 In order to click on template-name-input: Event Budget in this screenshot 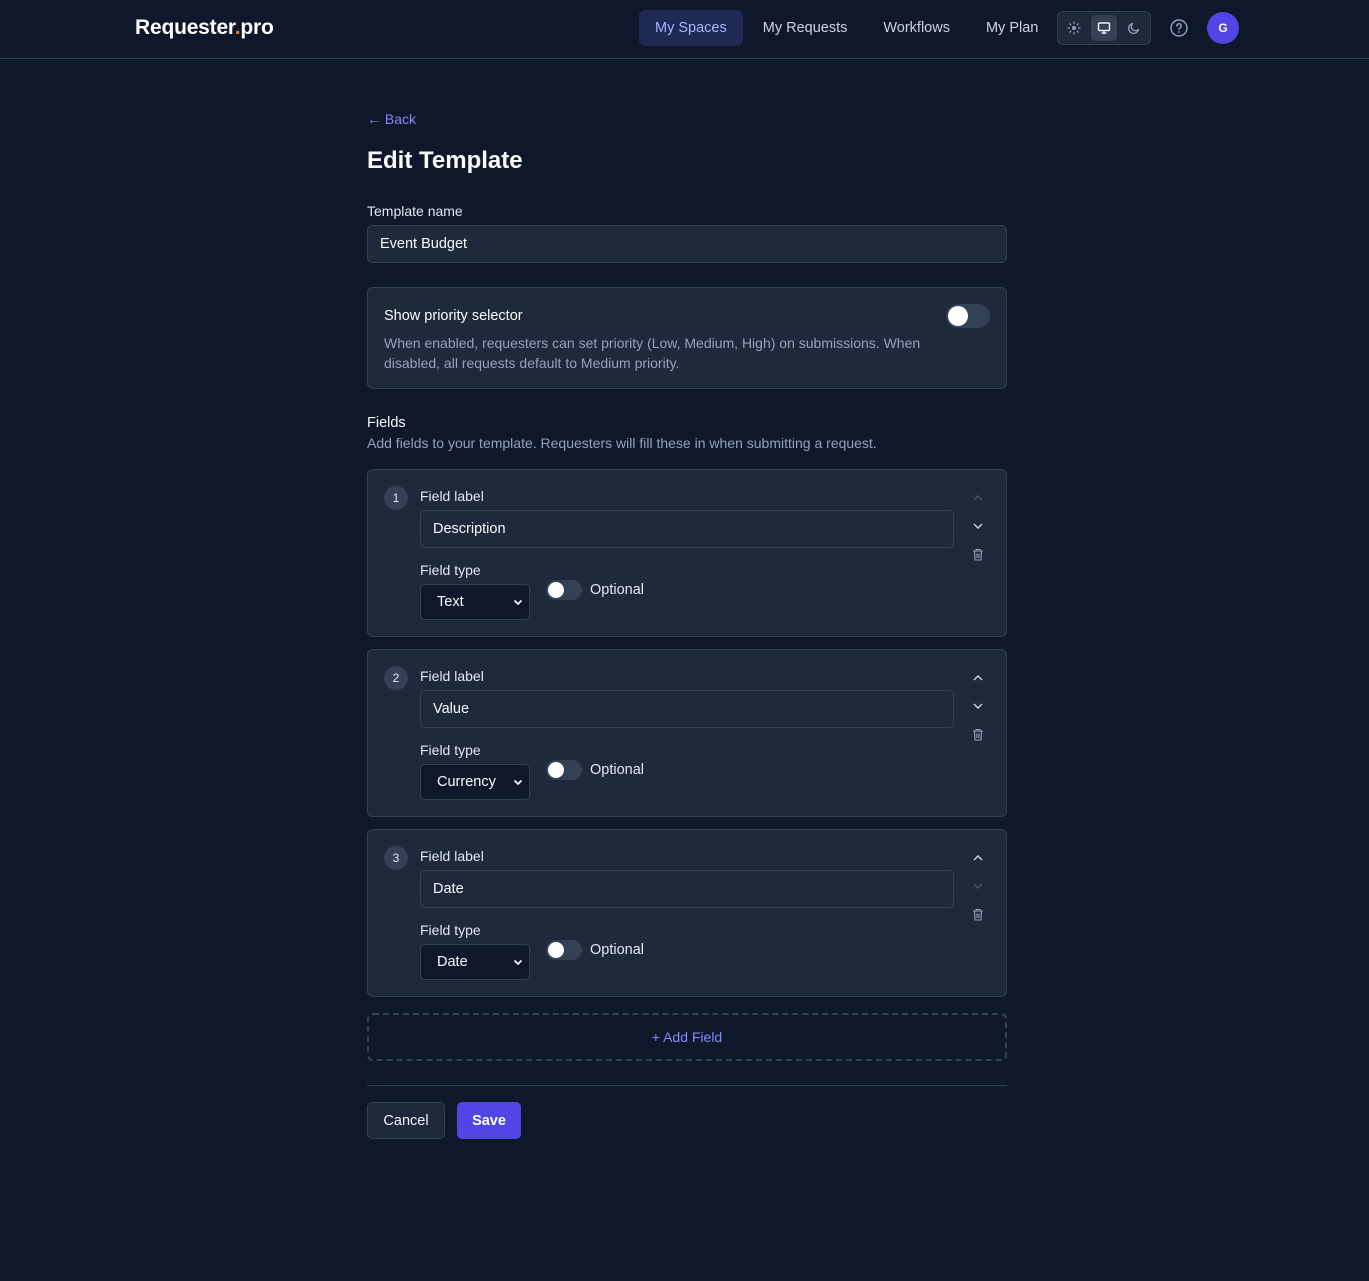, I will do `click(687, 244)`.